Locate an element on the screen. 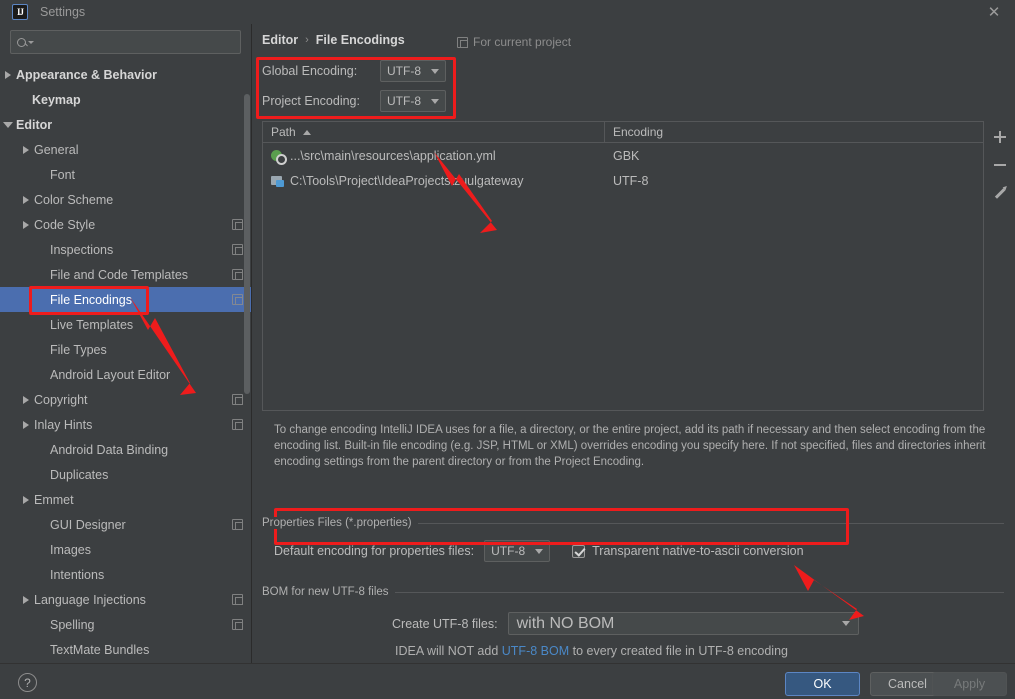 The height and width of the screenshot is (699, 1015). sidebar-item-inspections: Inspections is located at coordinates (125, 249).